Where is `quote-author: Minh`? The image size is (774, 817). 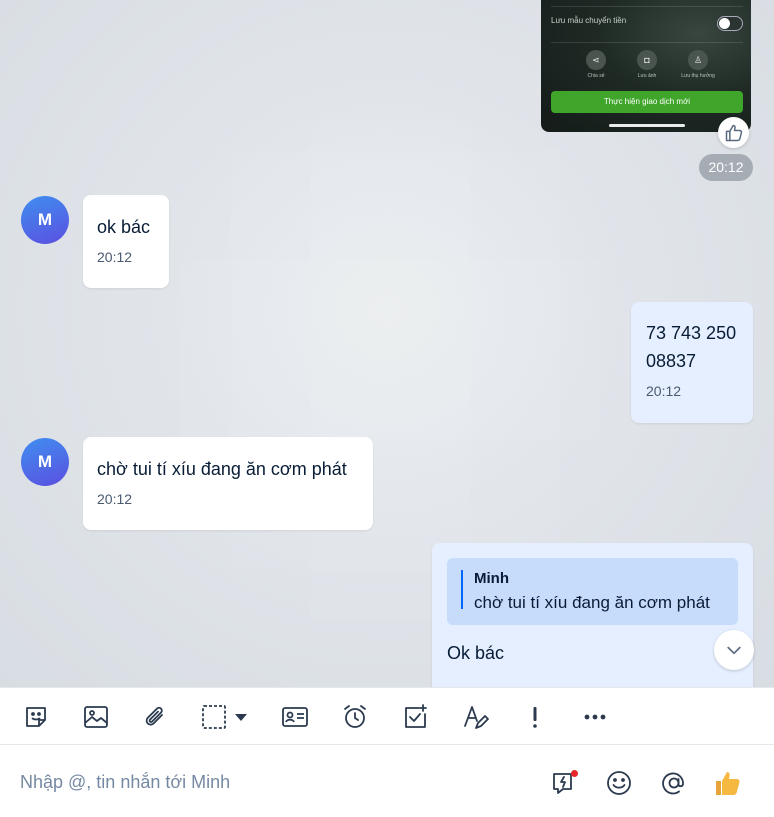 quote-author: Minh is located at coordinates (491, 578).